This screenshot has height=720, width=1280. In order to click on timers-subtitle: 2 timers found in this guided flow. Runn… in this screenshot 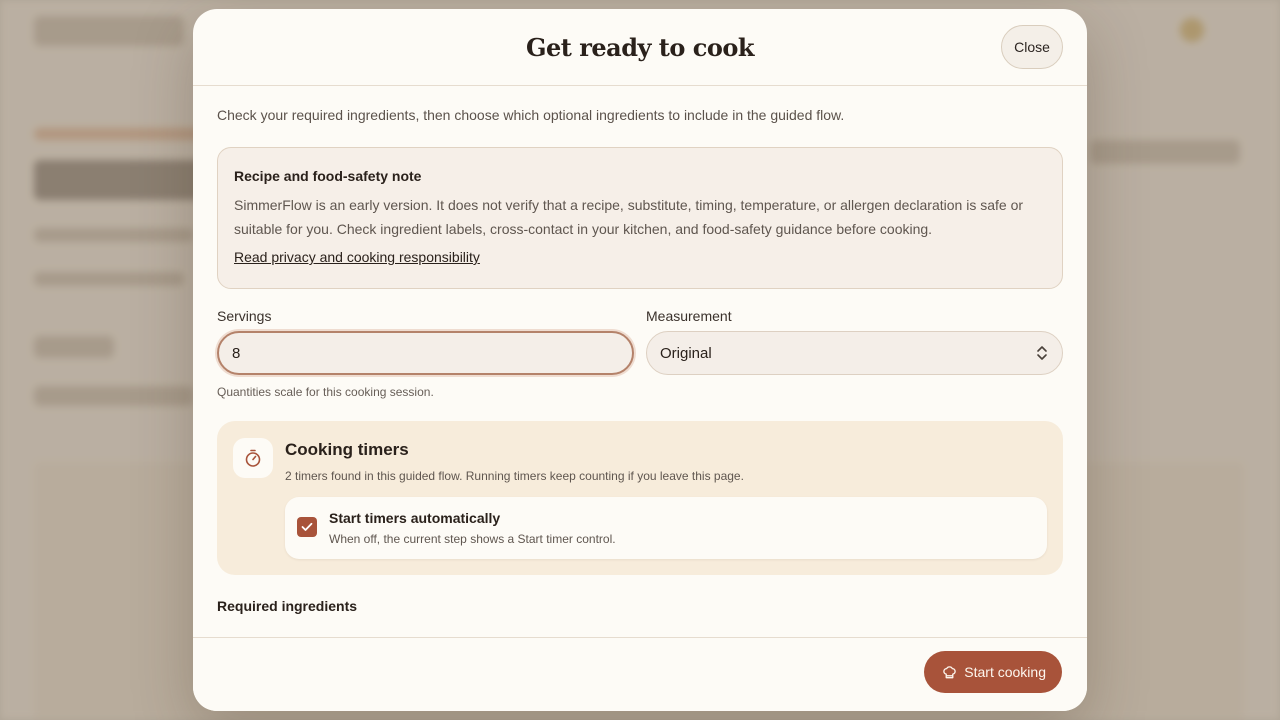, I will do `click(514, 476)`.